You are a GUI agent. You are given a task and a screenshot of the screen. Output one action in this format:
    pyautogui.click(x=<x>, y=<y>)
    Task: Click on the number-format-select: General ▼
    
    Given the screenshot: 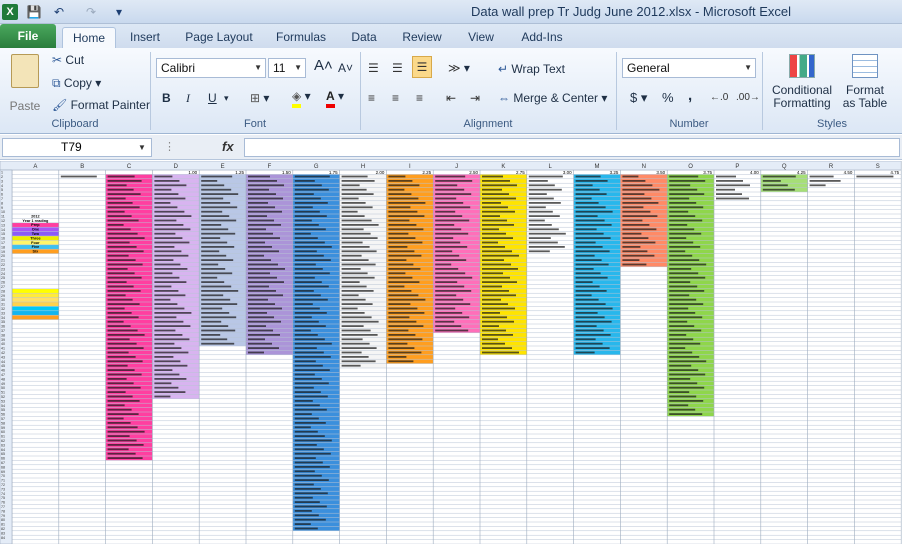 What is the action you would take?
    pyautogui.click(x=689, y=68)
    